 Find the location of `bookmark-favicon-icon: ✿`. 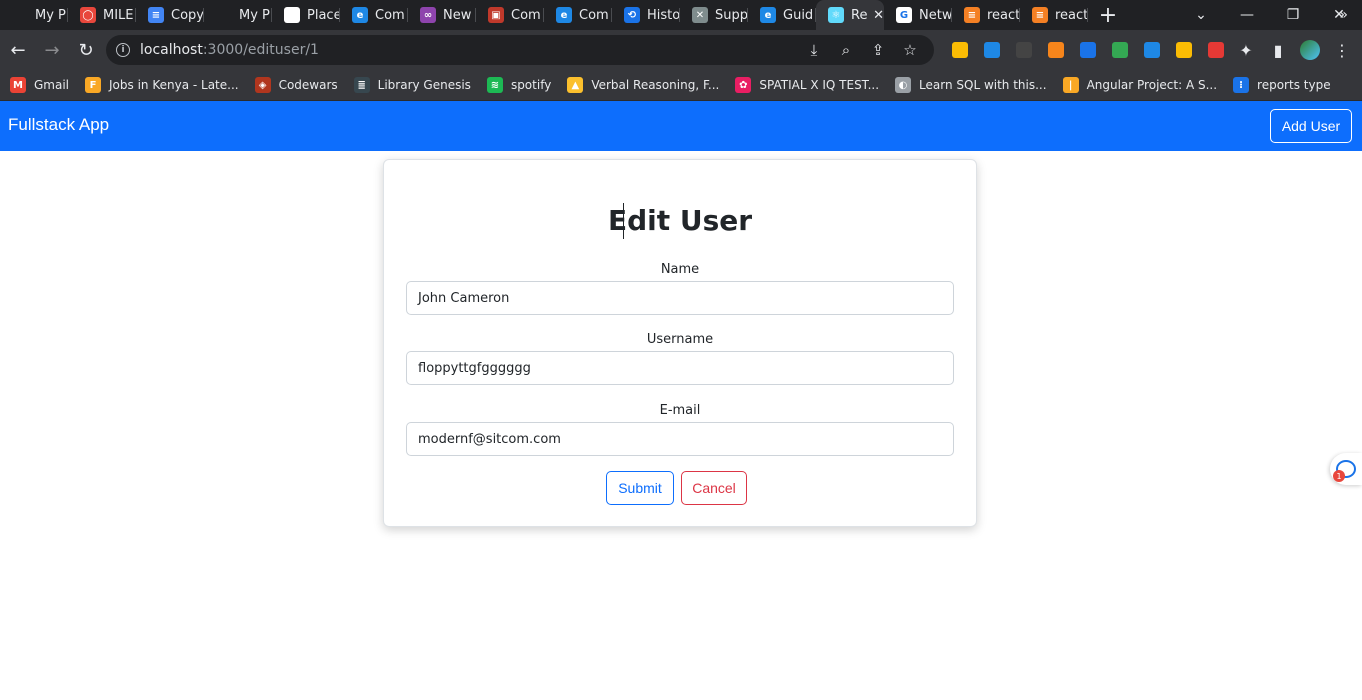

bookmark-favicon-icon: ✿ is located at coordinates (743, 85).